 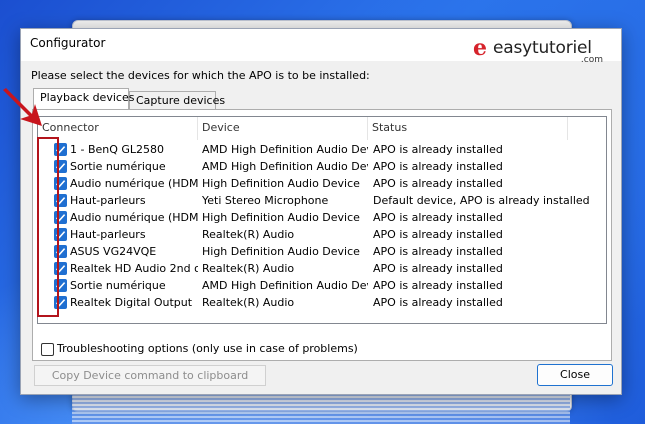 What do you see at coordinates (177, 100) in the screenshot?
I see `tab-capture-devices: Capture devices` at bounding box center [177, 100].